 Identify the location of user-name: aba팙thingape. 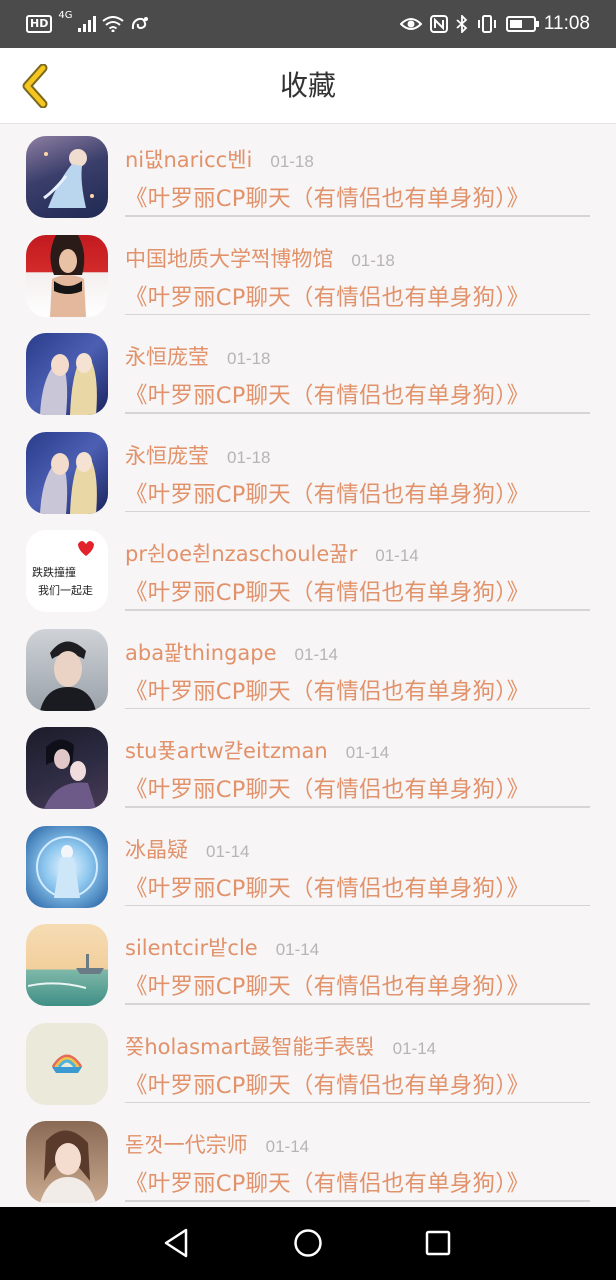
(201, 652).